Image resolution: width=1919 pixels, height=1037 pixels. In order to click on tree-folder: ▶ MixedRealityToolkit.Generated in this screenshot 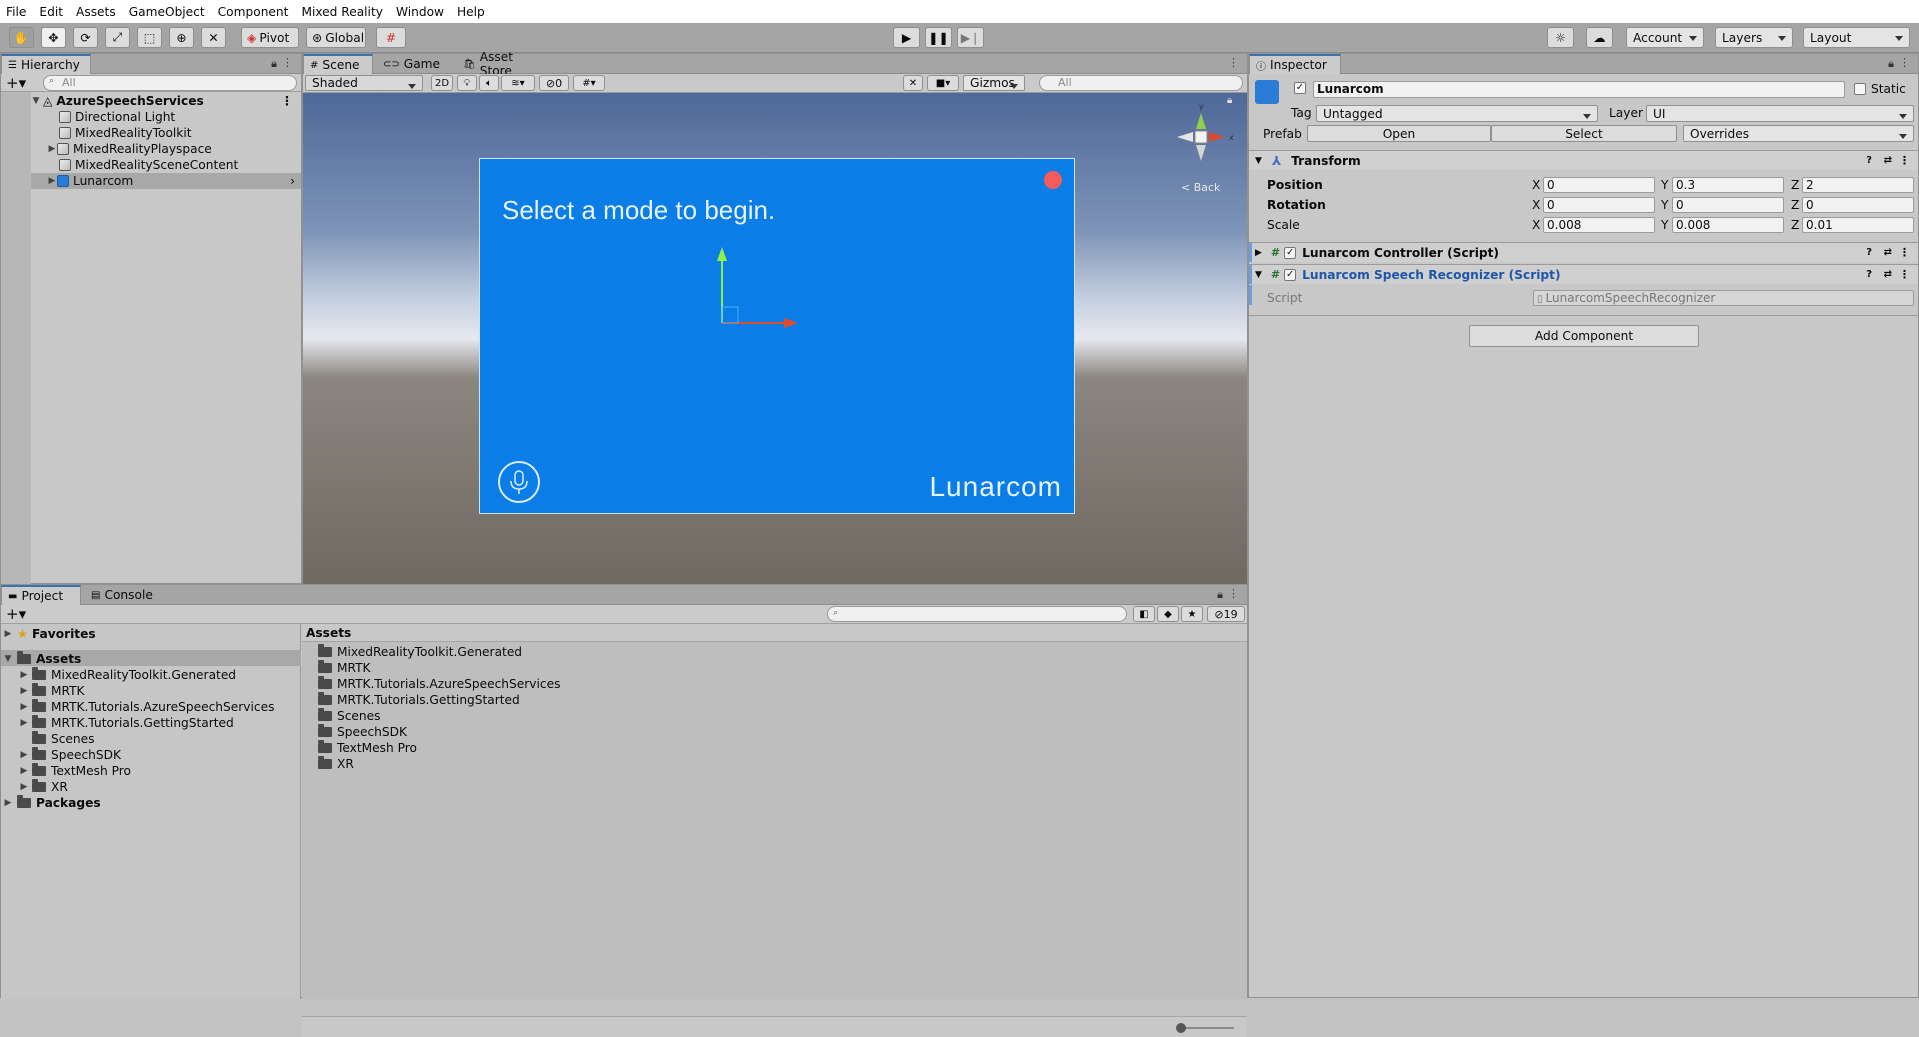, I will do `click(127, 675)`.